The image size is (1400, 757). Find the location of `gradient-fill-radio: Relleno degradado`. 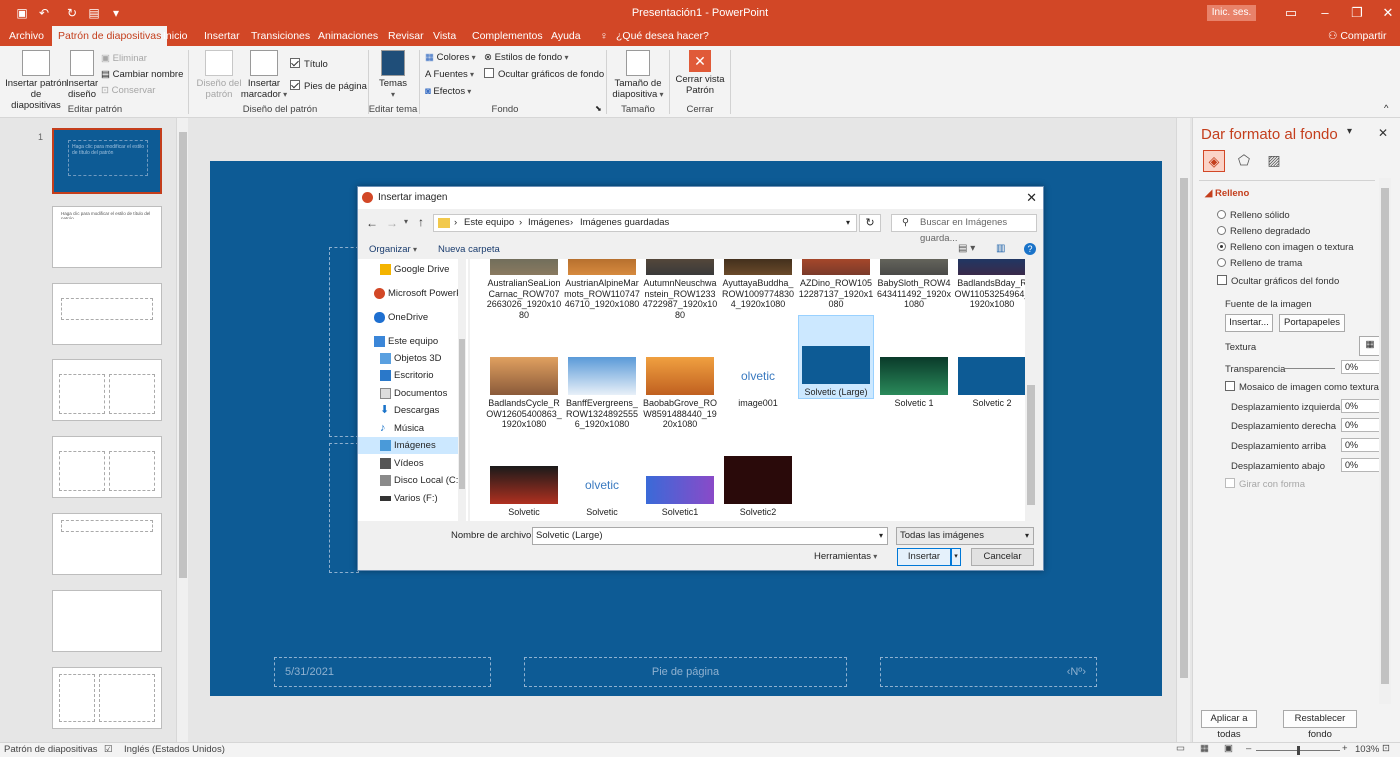

gradient-fill-radio: Relleno degradado is located at coordinates (1263, 231).